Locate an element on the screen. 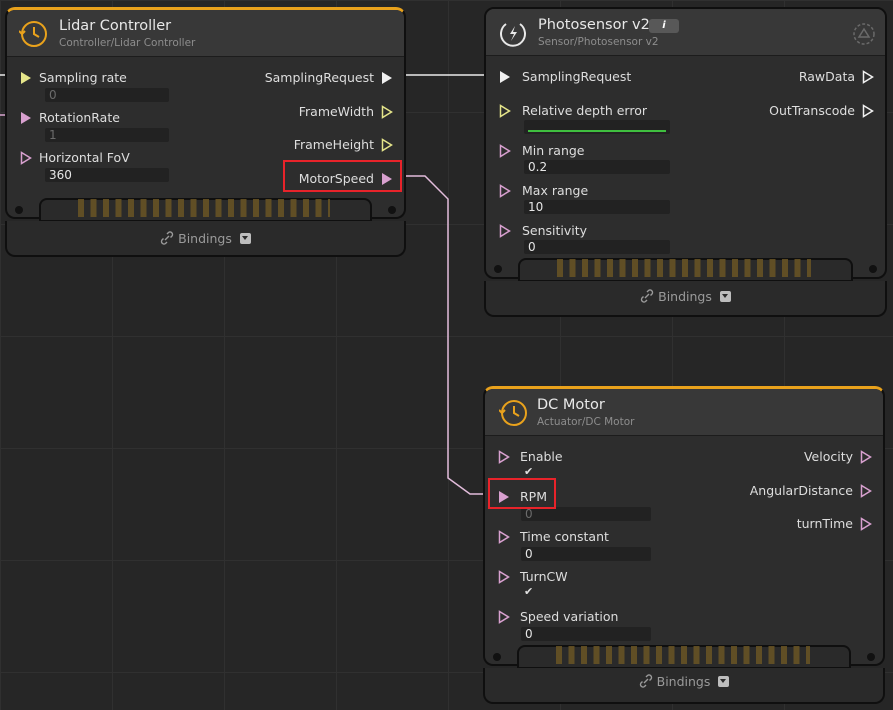  port-turn-time: turnTime is located at coordinates (793, 524).